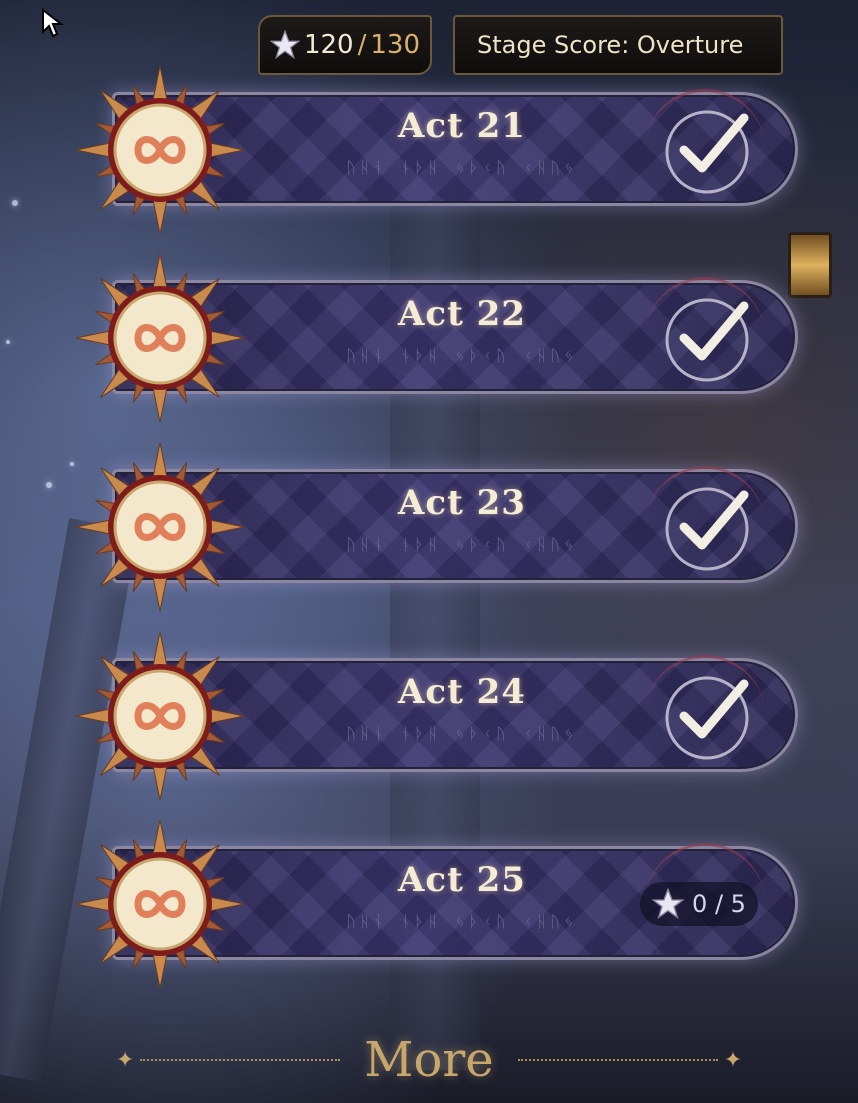 The height and width of the screenshot is (1103, 858). Describe the element at coordinates (328, 45) in the screenshot. I see `stars-current: 120` at that location.